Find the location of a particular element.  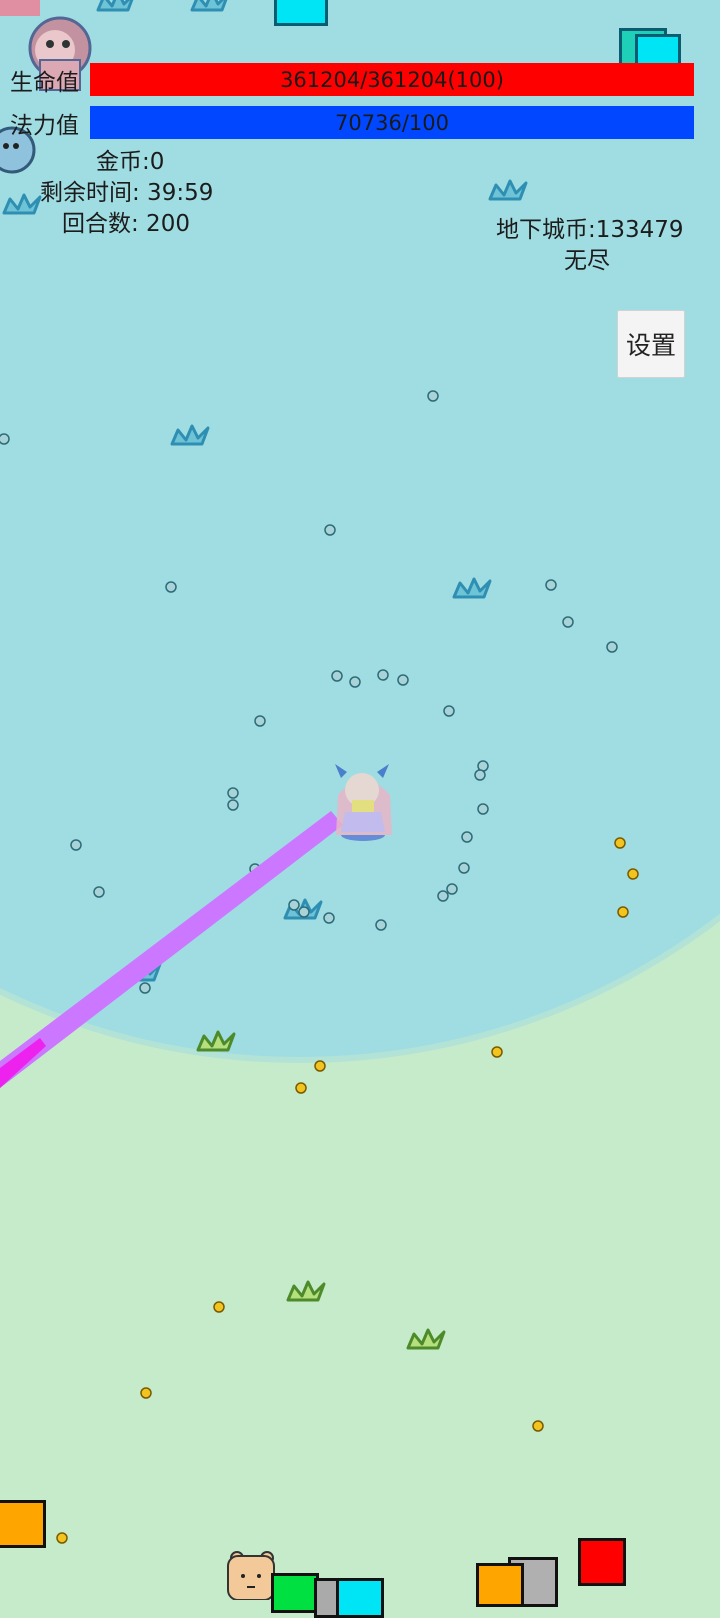

mp-label: 法力值 is located at coordinates (44, 126).